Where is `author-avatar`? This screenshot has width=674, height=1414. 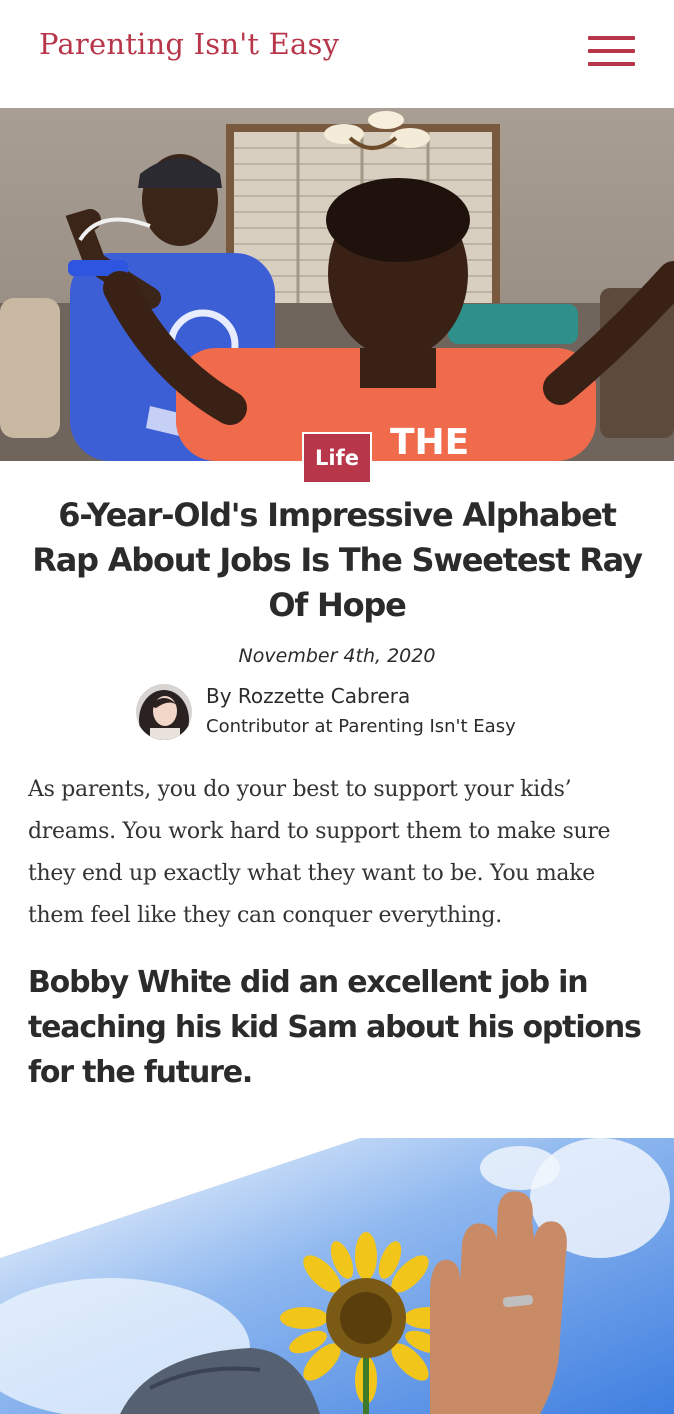
author-avatar is located at coordinates (164, 712).